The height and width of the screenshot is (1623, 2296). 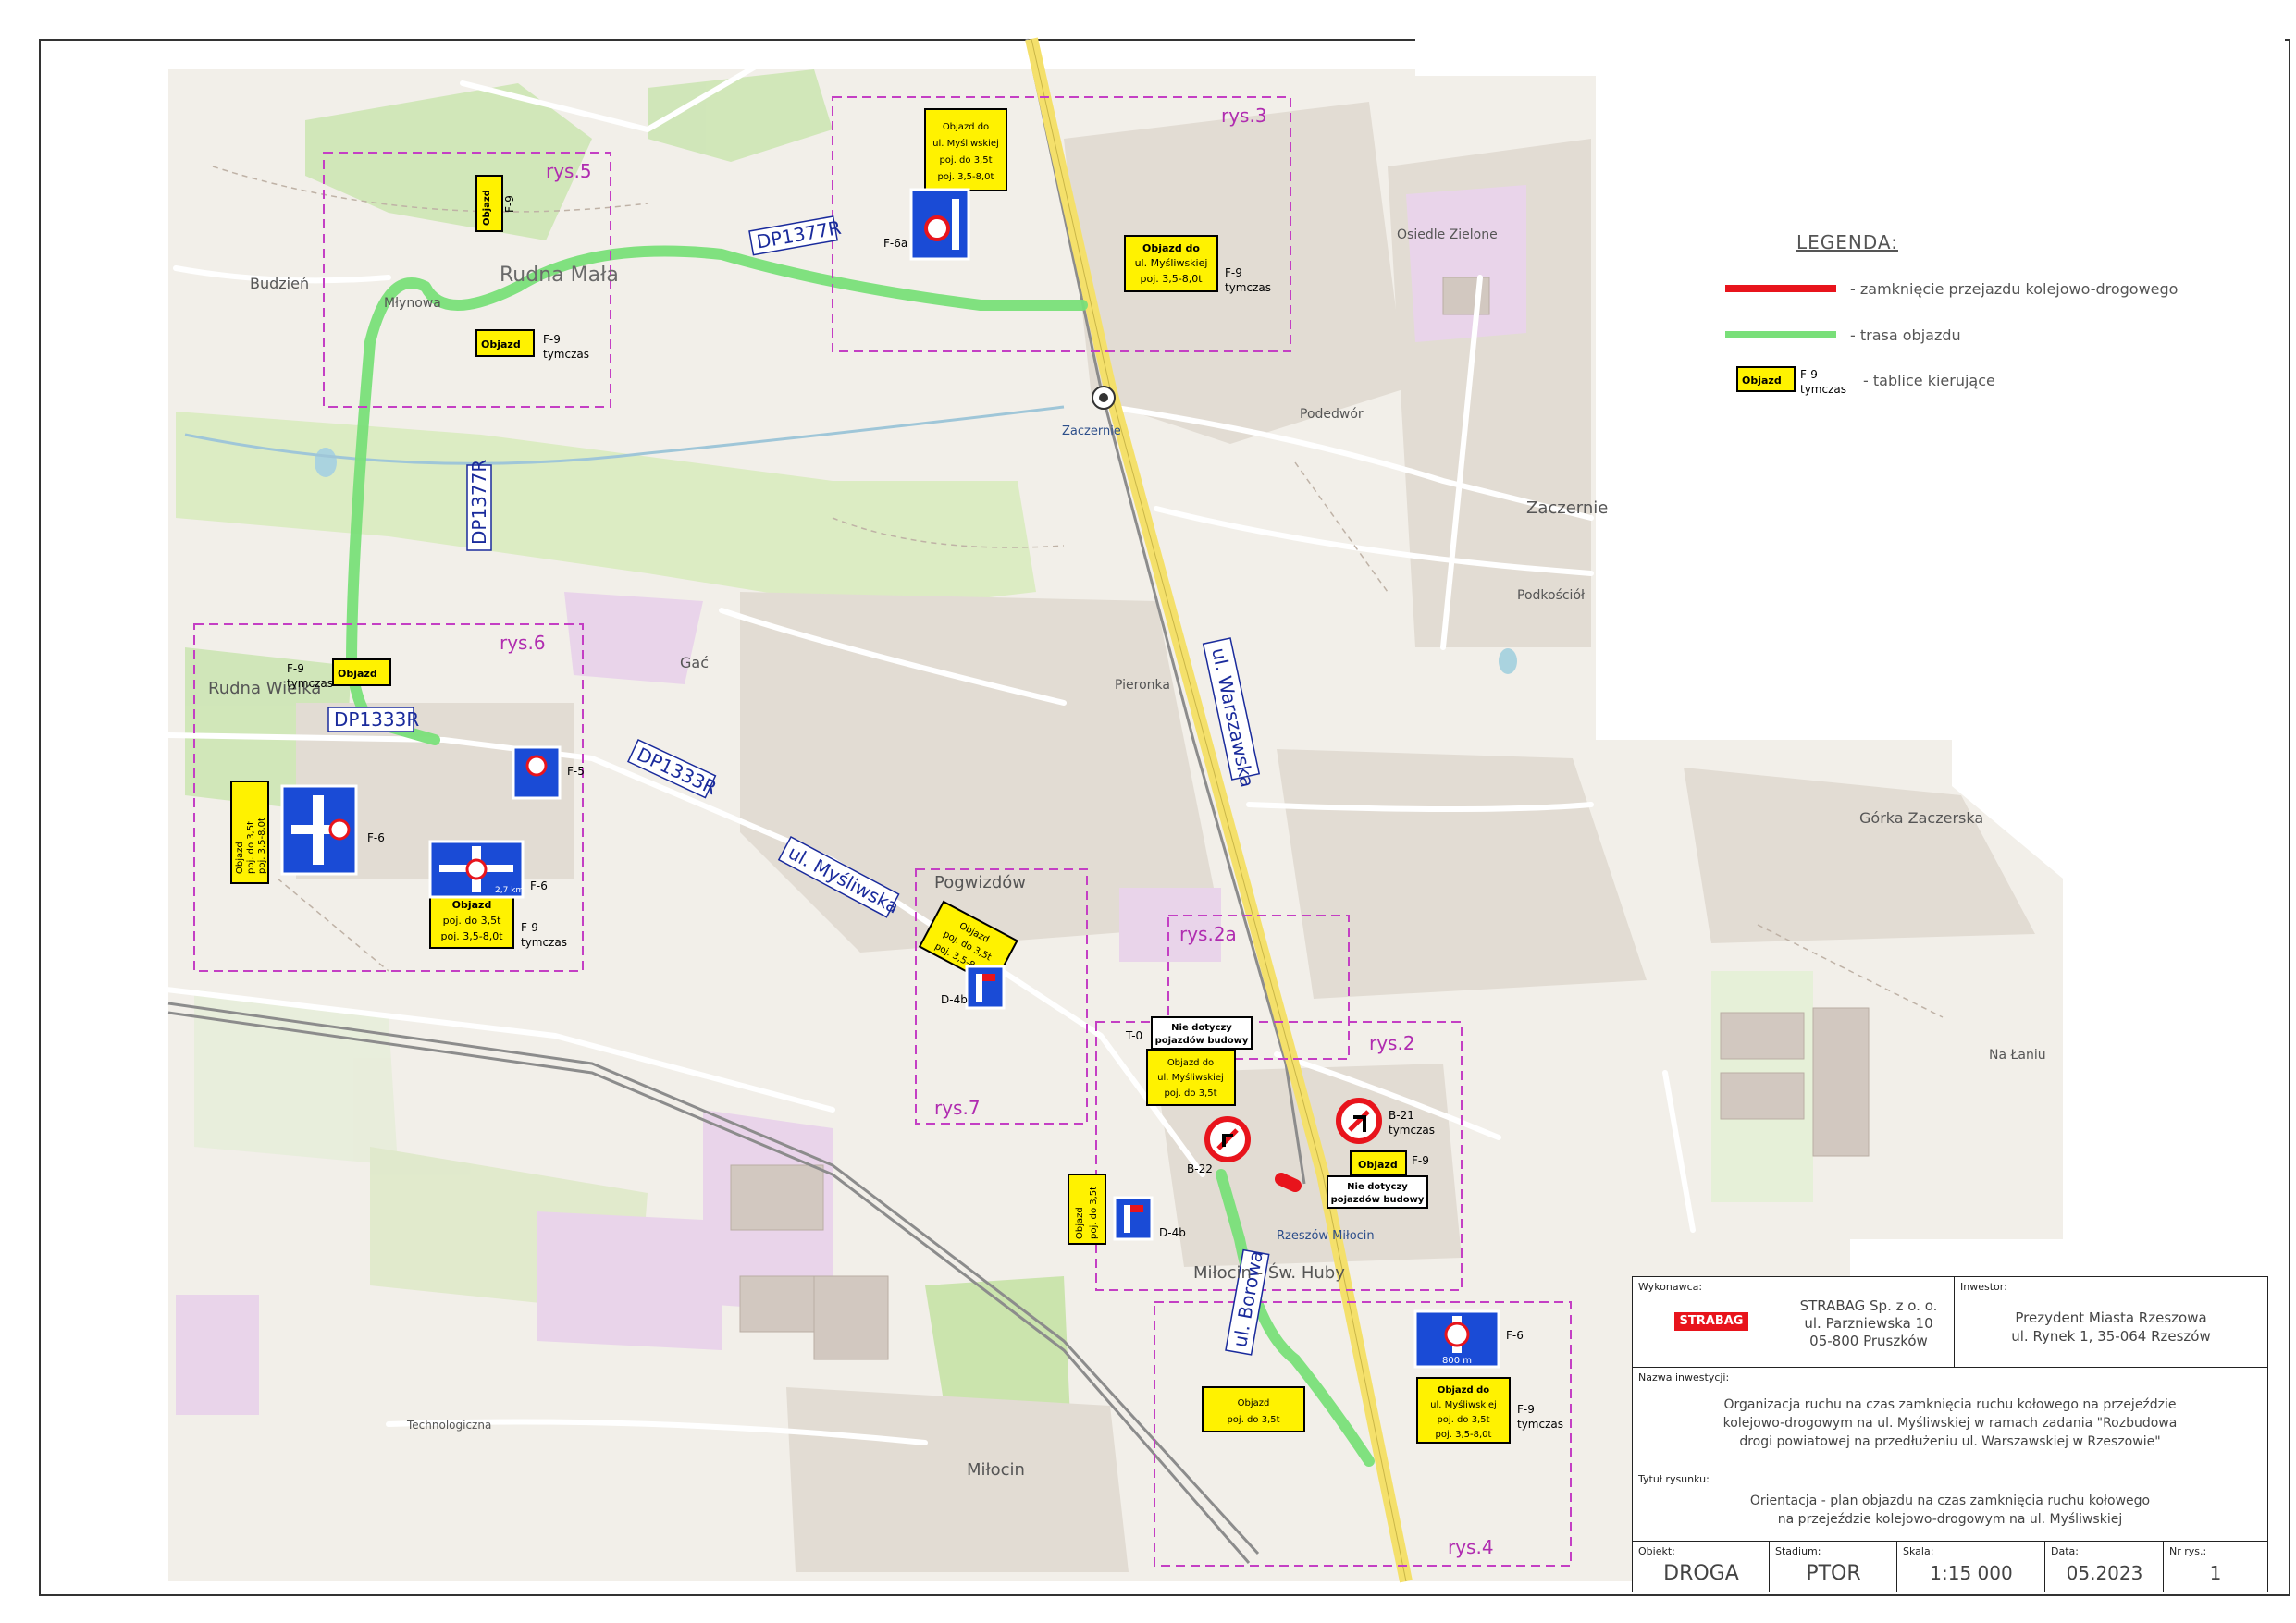 What do you see at coordinates (1868, 1323) in the screenshot?
I see `contractor-line-2: ul. Parzniewska 10` at bounding box center [1868, 1323].